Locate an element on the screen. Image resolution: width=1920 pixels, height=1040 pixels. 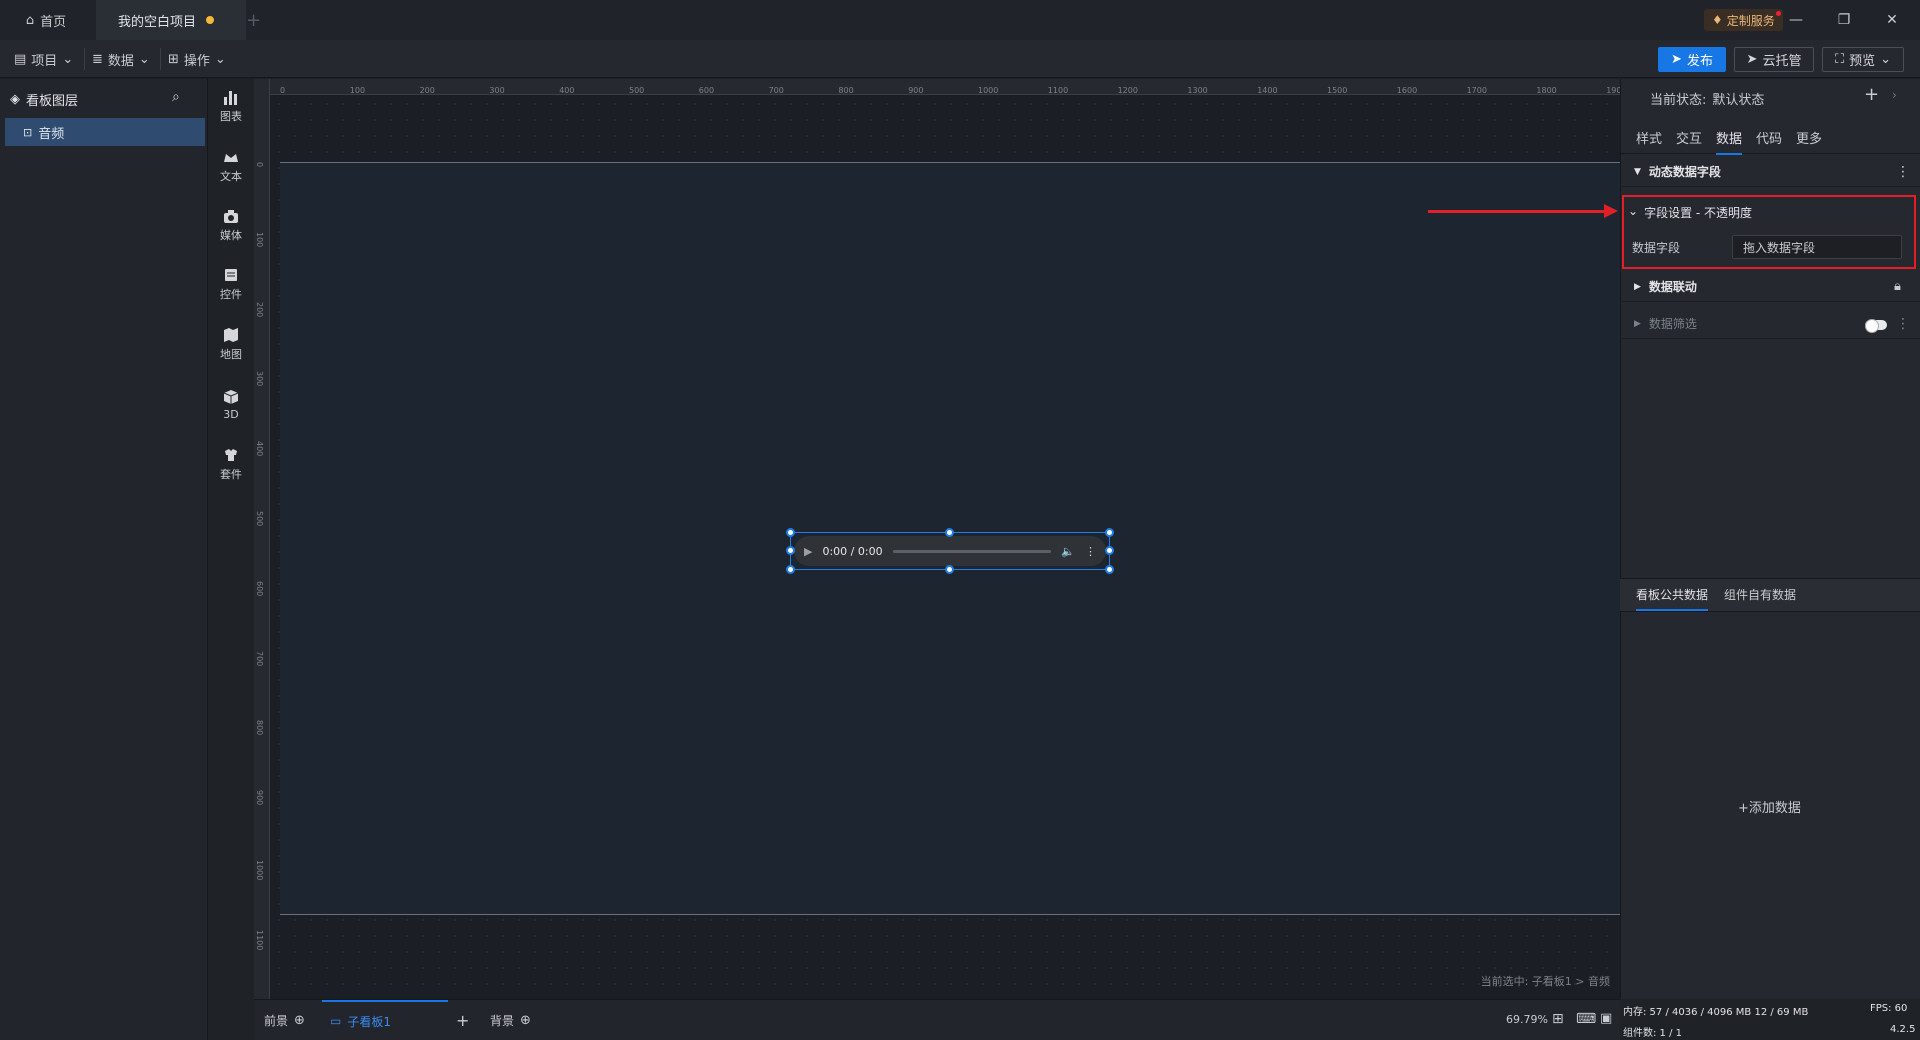
layer-item-audio: ⊡ 音频 is located at coordinates (105, 132).